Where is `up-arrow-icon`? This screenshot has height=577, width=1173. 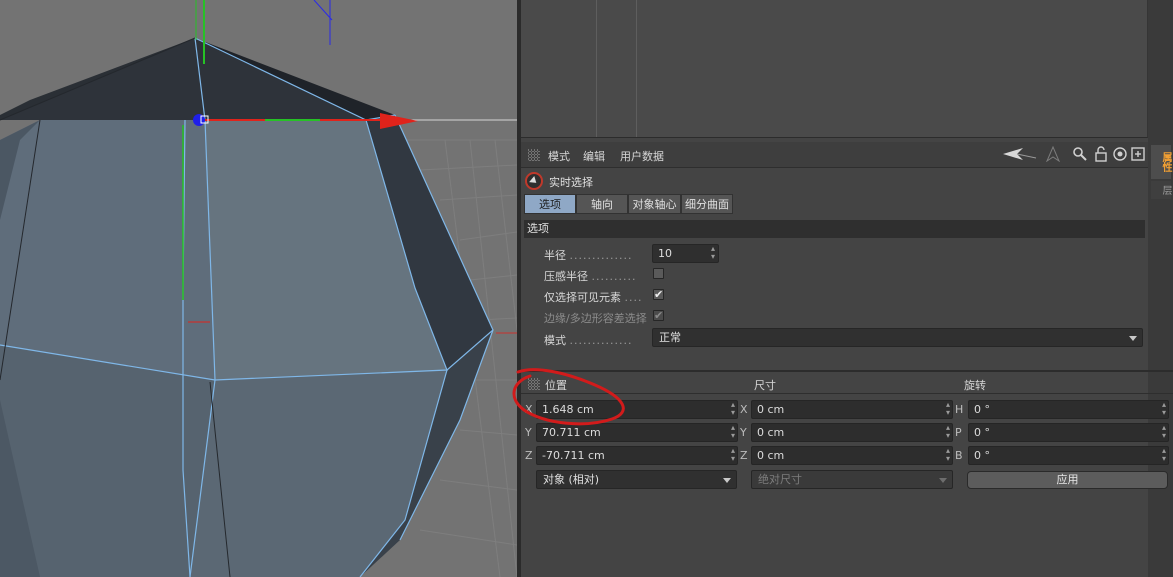 up-arrow-icon is located at coordinates (1053, 154).